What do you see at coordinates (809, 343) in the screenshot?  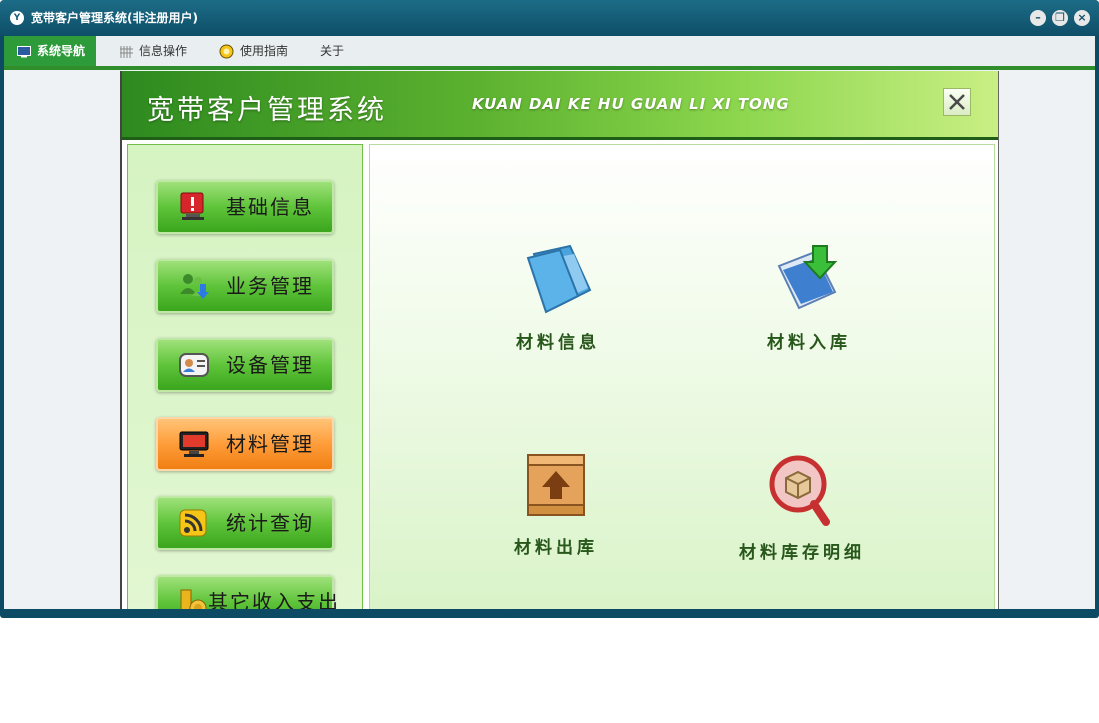 I see `tile-label: 材料入库` at bounding box center [809, 343].